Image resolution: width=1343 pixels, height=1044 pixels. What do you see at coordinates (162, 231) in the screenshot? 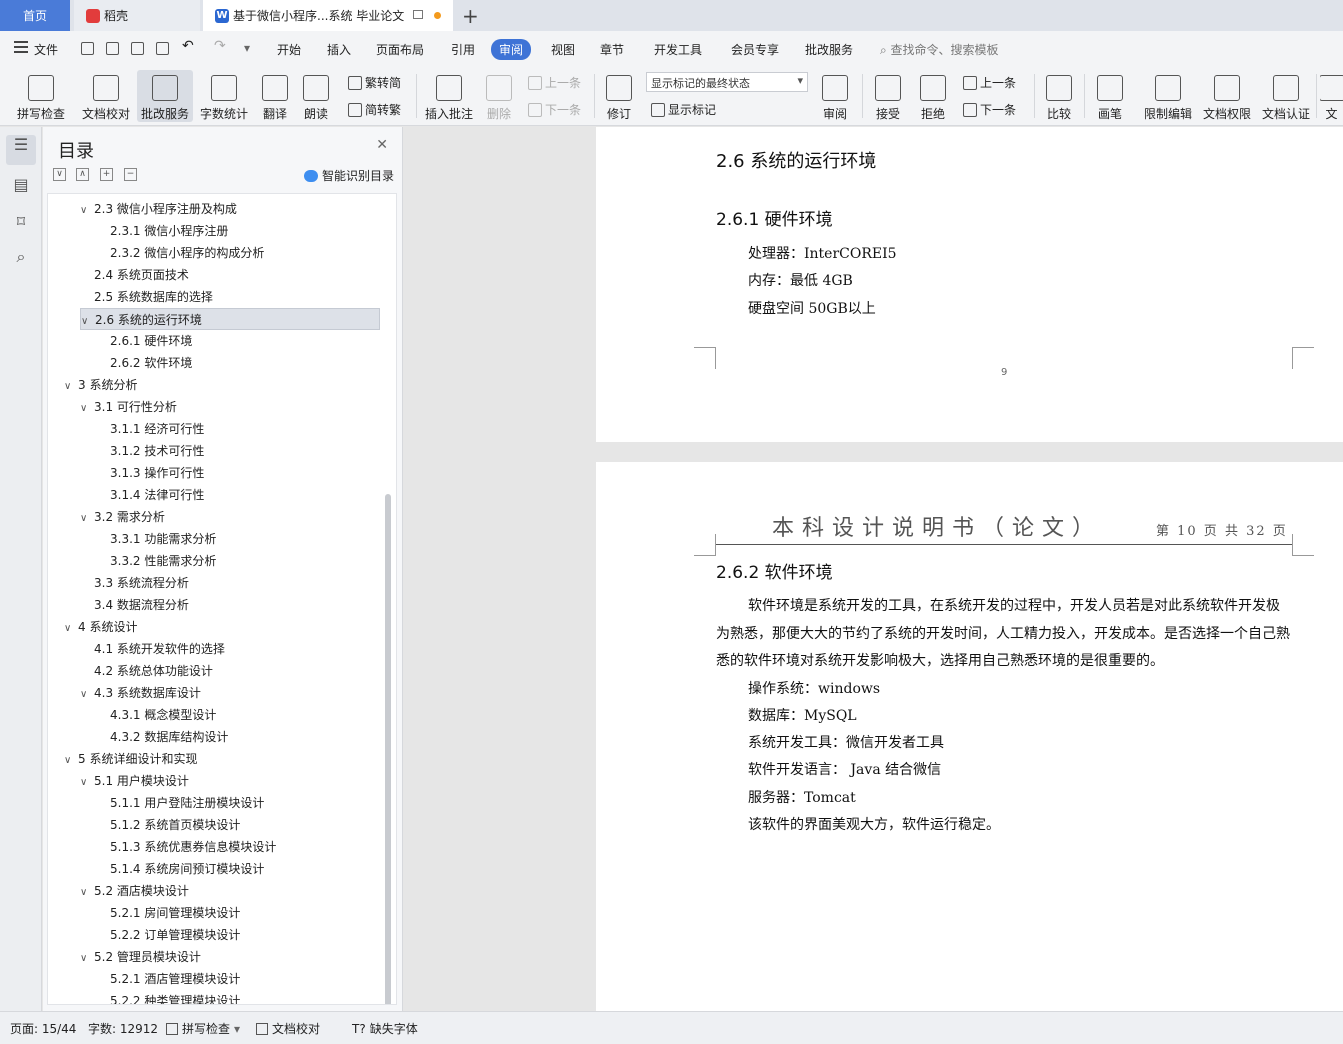
I see `toc-item: 2.3.1 微信小程序注册` at bounding box center [162, 231].